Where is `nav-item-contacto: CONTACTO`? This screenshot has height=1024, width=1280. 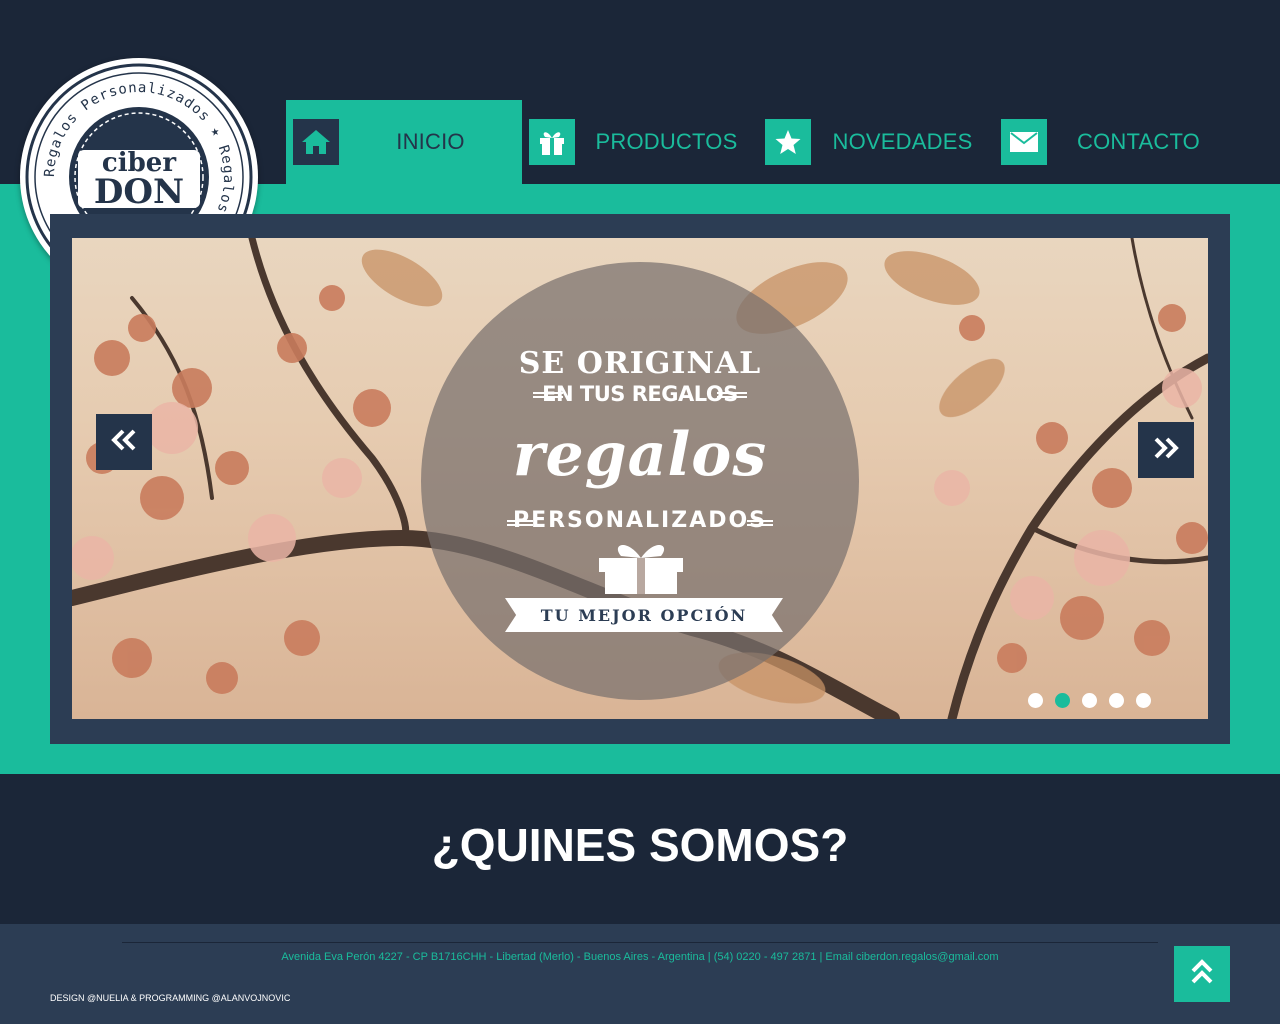 nav-item-contacto: CONTACTO is located at coordinates (1112, 142).